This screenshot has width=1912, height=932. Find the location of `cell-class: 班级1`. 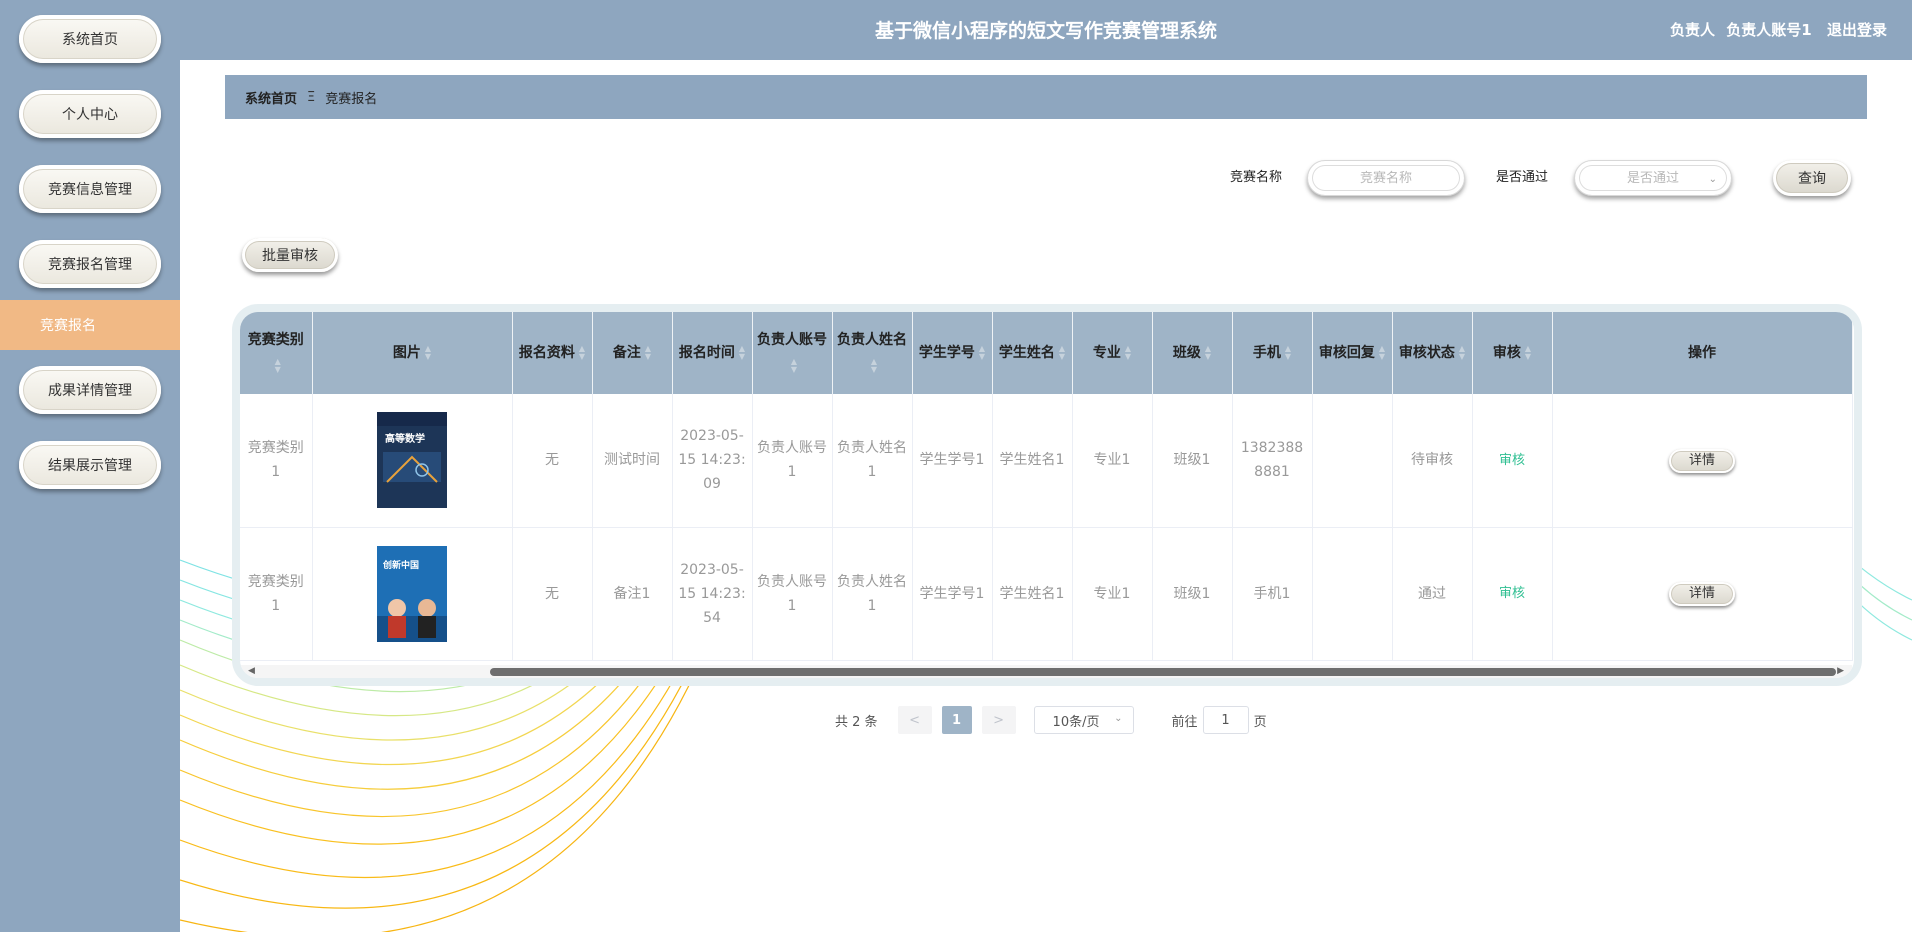

cell-class: 班级1 is located at coordinates (1192, 594).